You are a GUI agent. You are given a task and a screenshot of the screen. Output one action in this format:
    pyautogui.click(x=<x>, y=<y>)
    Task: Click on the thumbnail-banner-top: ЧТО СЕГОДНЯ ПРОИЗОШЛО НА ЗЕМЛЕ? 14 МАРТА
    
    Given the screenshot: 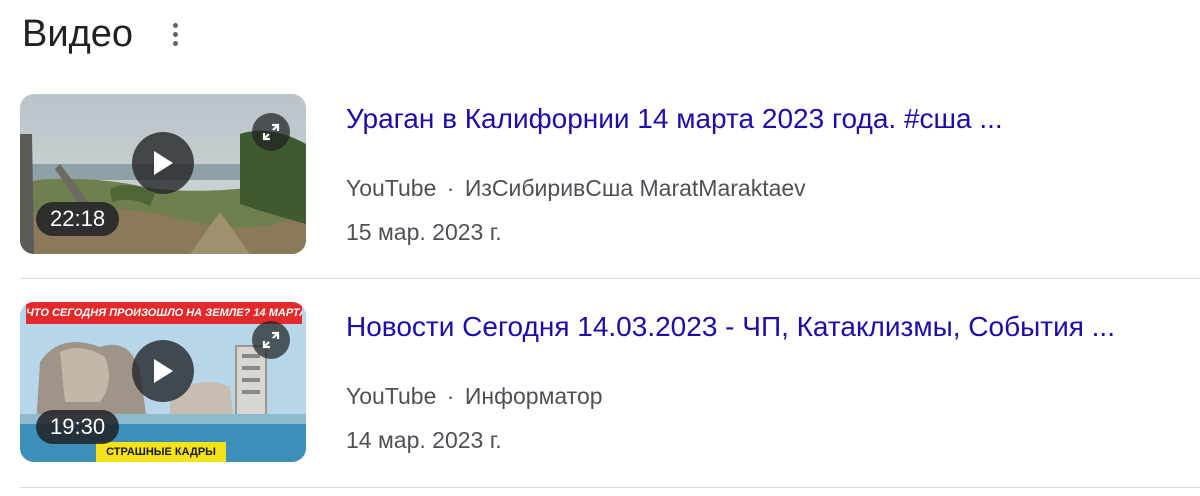 What is the action you would take?
    pyautogui.click(x=164, y=313)
    